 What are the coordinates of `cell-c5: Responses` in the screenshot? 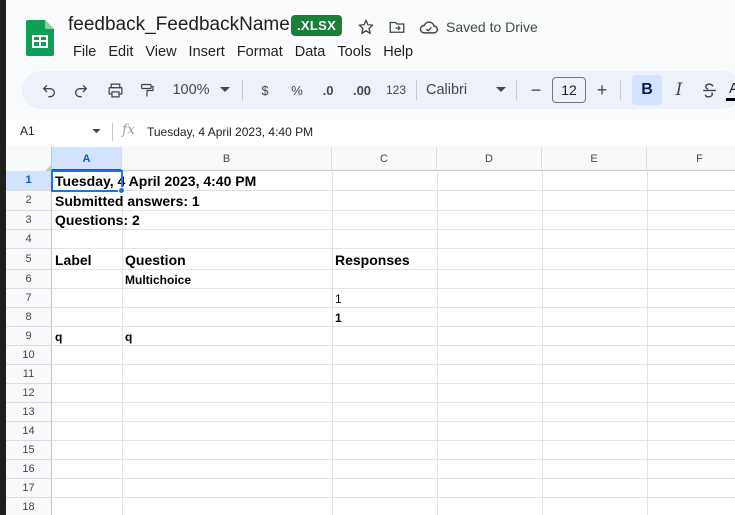 It's located at (371, 260).